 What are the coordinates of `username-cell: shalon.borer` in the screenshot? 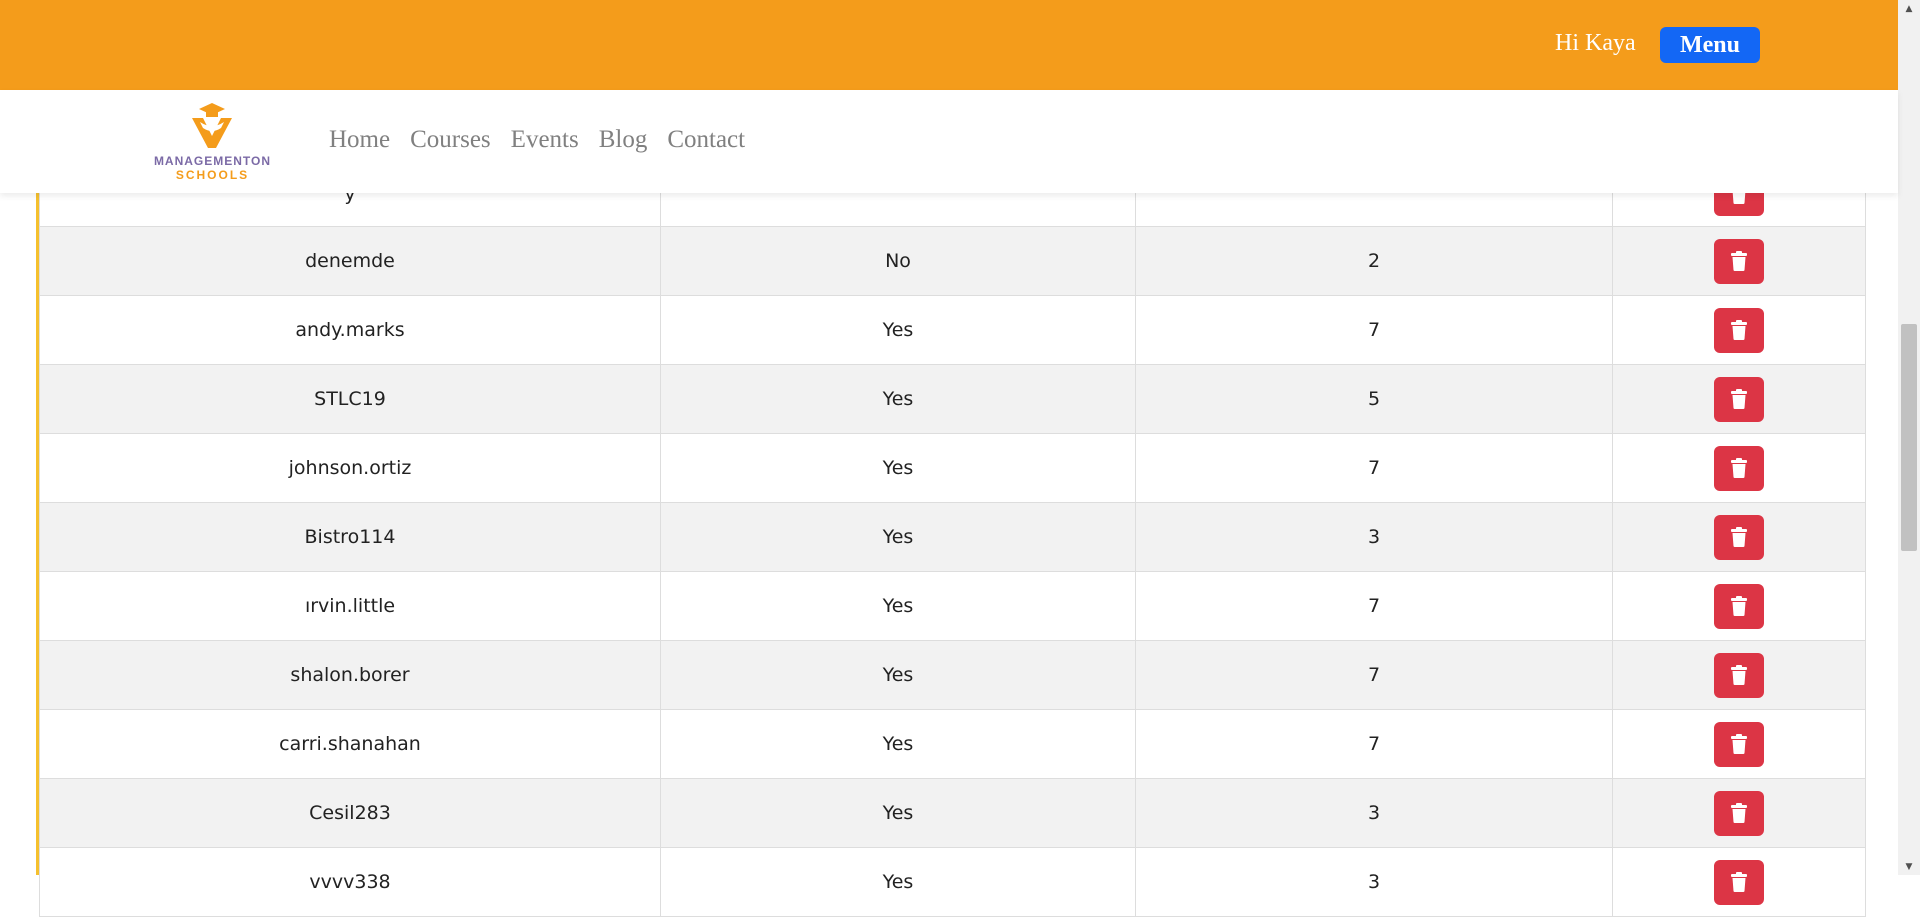 It's located at (350, 675).